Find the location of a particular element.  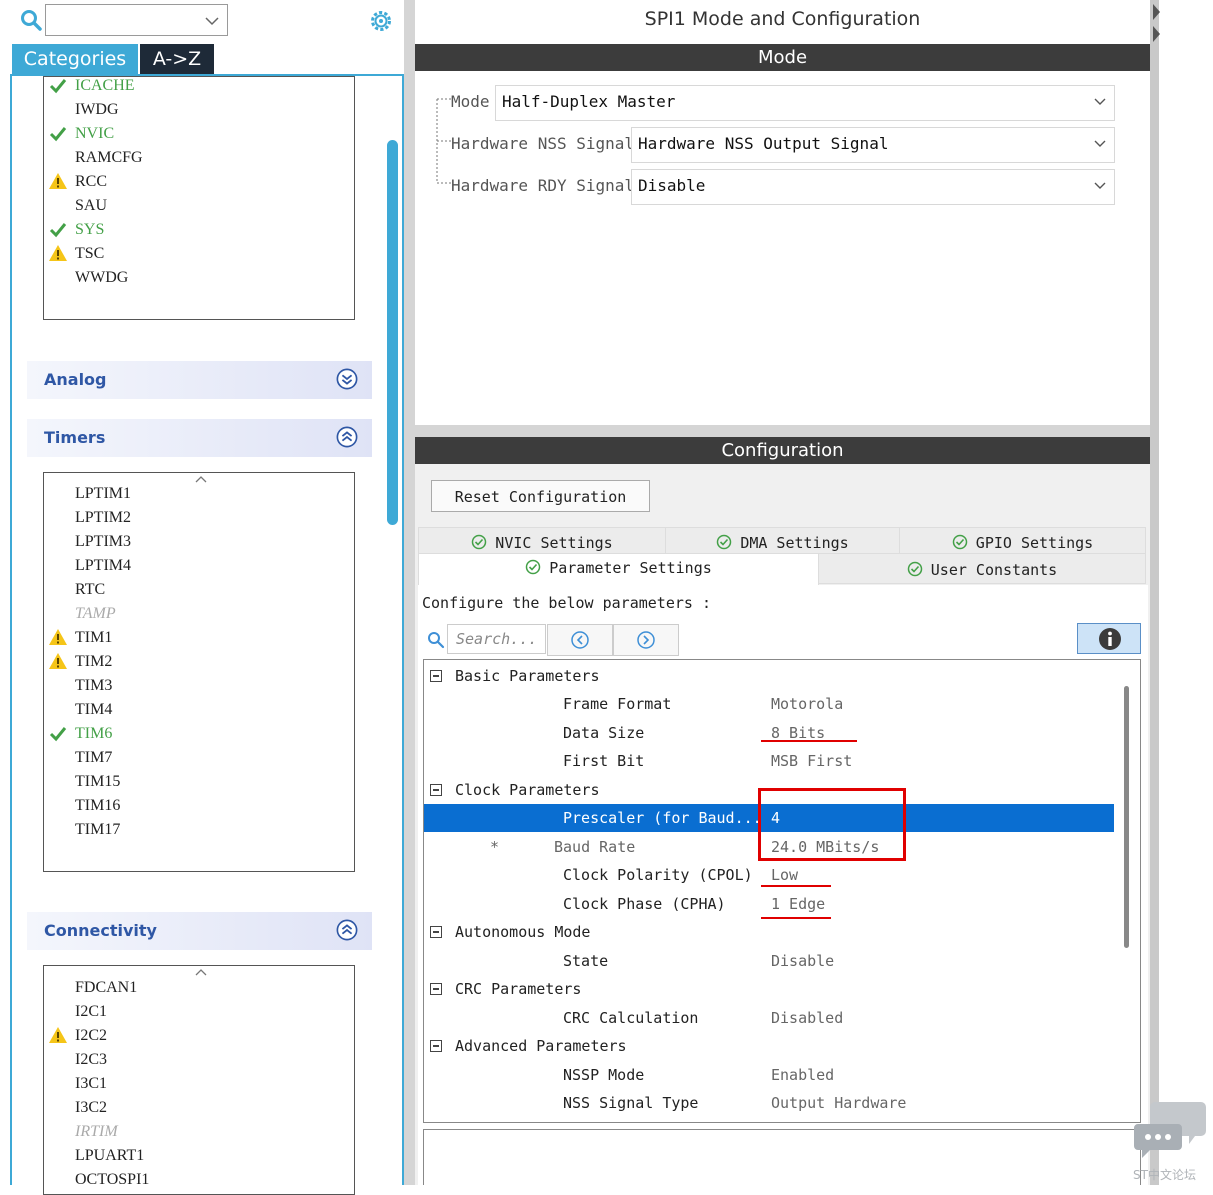

param-nss-signal-type: NSS Signal Type Output Hardware is located at coordinates (769, 1103).